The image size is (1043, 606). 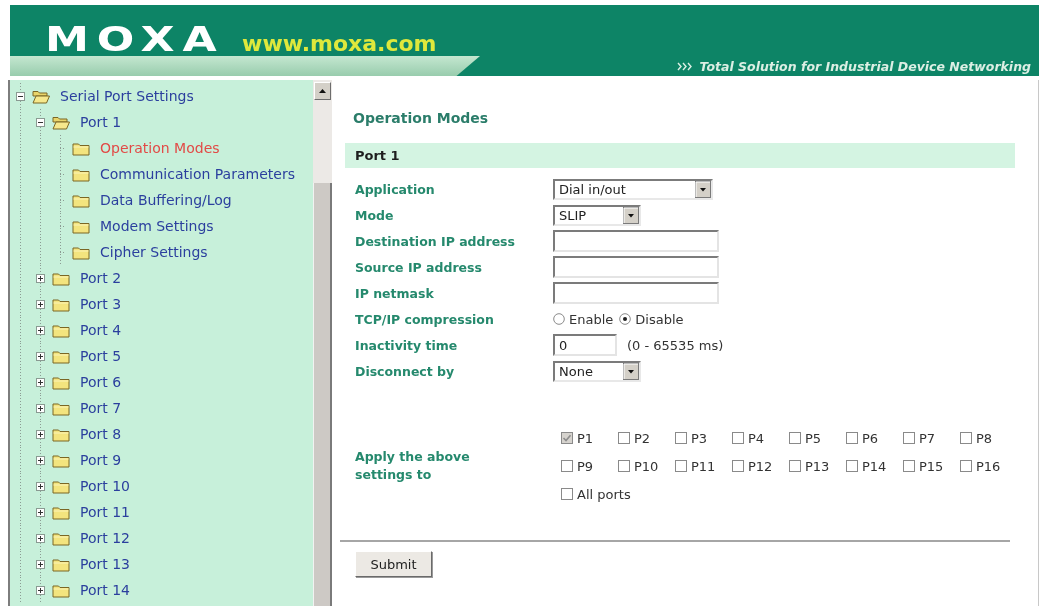 I want to click on checkbox-label: All ports, so click(x=604, y=494).